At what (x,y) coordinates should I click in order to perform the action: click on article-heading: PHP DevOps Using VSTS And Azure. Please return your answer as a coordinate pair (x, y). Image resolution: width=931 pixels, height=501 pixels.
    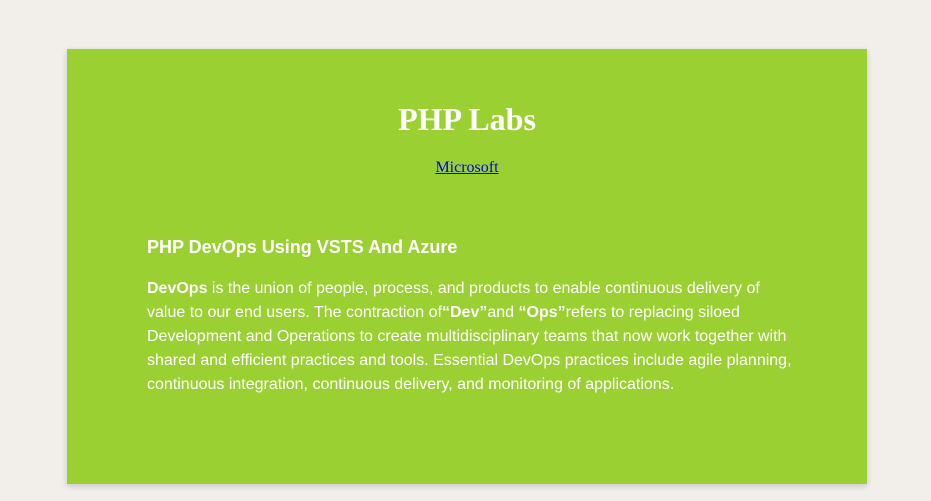
    Looking at the image, I should click on (302, 247).